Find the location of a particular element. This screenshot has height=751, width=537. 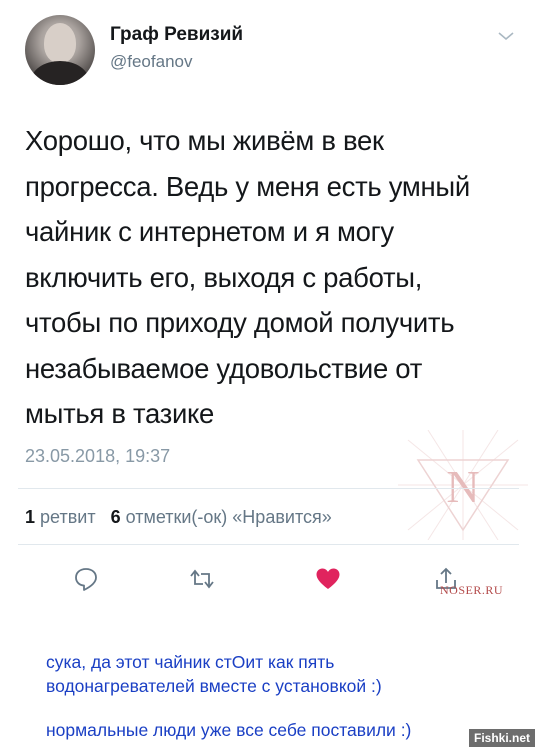

watermark-site: NOSER.RU is located at coordinates (472, 590).